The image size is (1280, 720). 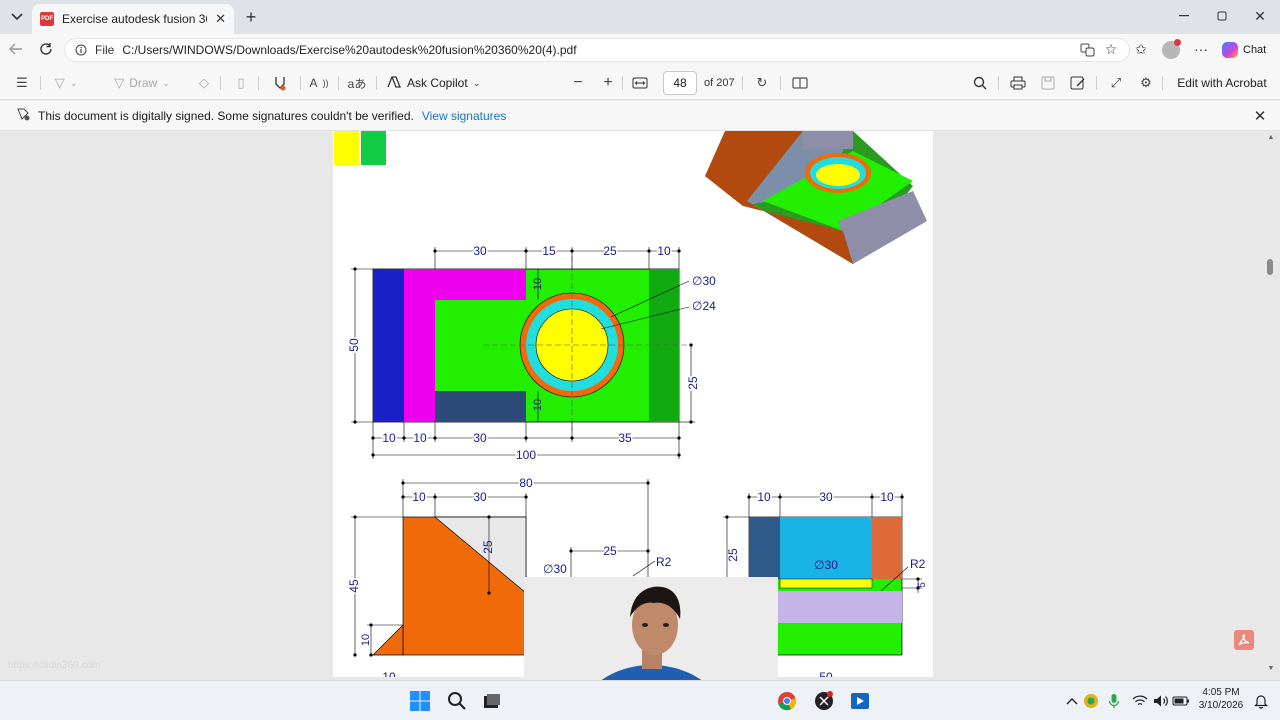 What do you see at coordinates (787, 701) in the screenshot?
I see `chrome-icon` at bounding box center [787, 701].